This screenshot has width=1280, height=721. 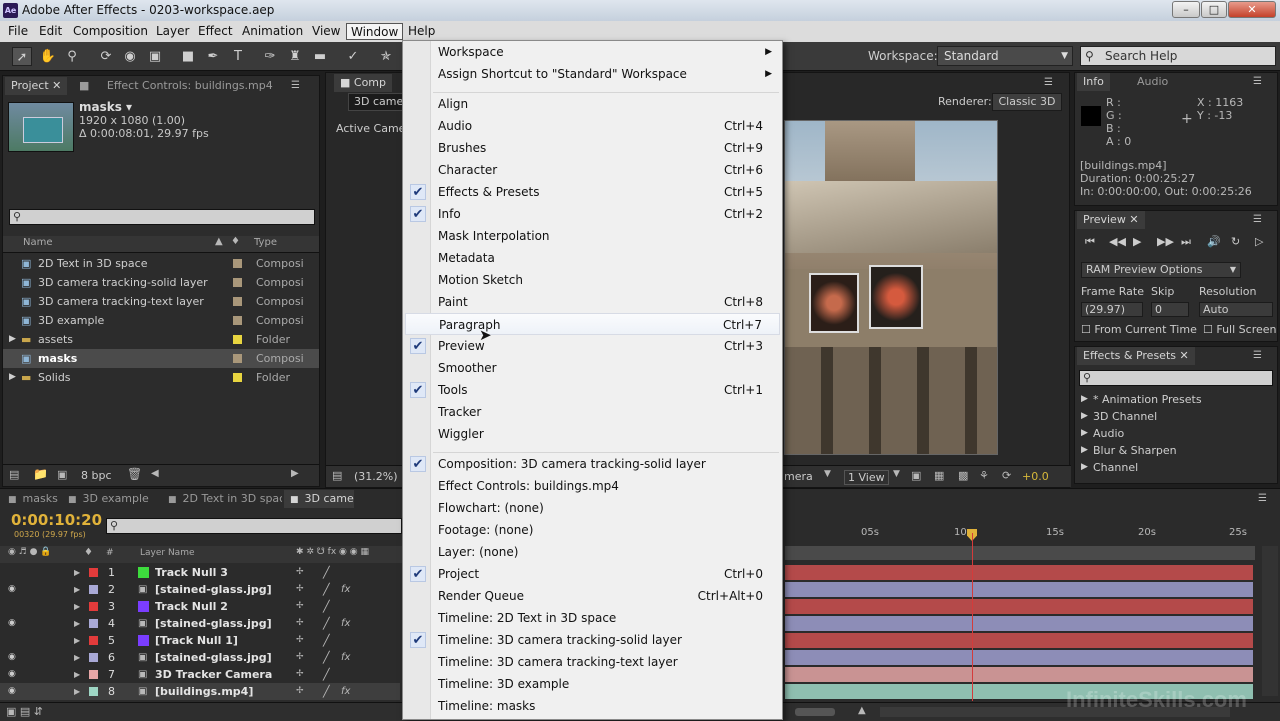 What do you see at coordinates (592, 434) in the screenshot?
I see `window-menu-item: Wiggler` at bounding box center [592, 434].